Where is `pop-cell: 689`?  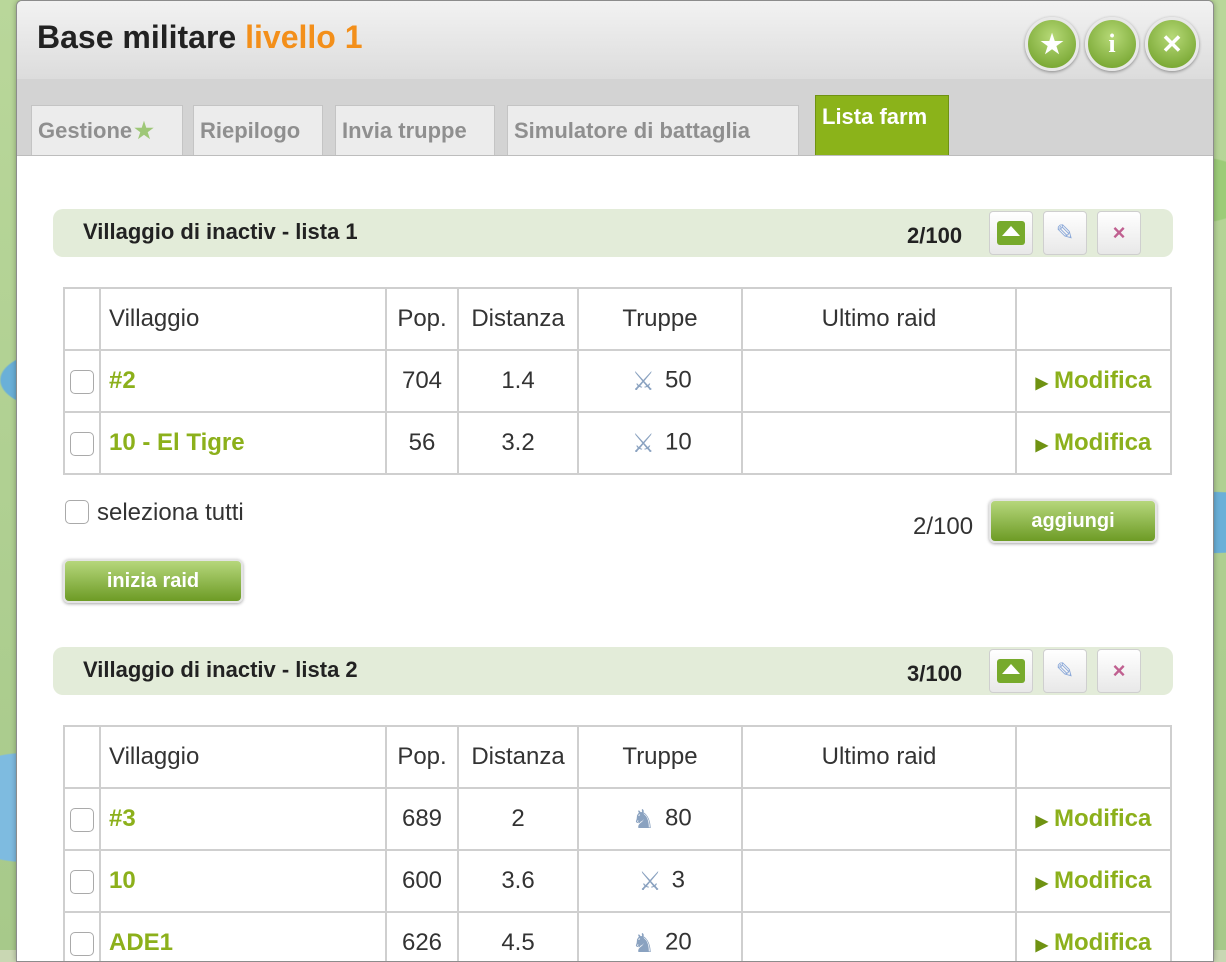 pop-cell: 689 is located at coordinates (422, 819).